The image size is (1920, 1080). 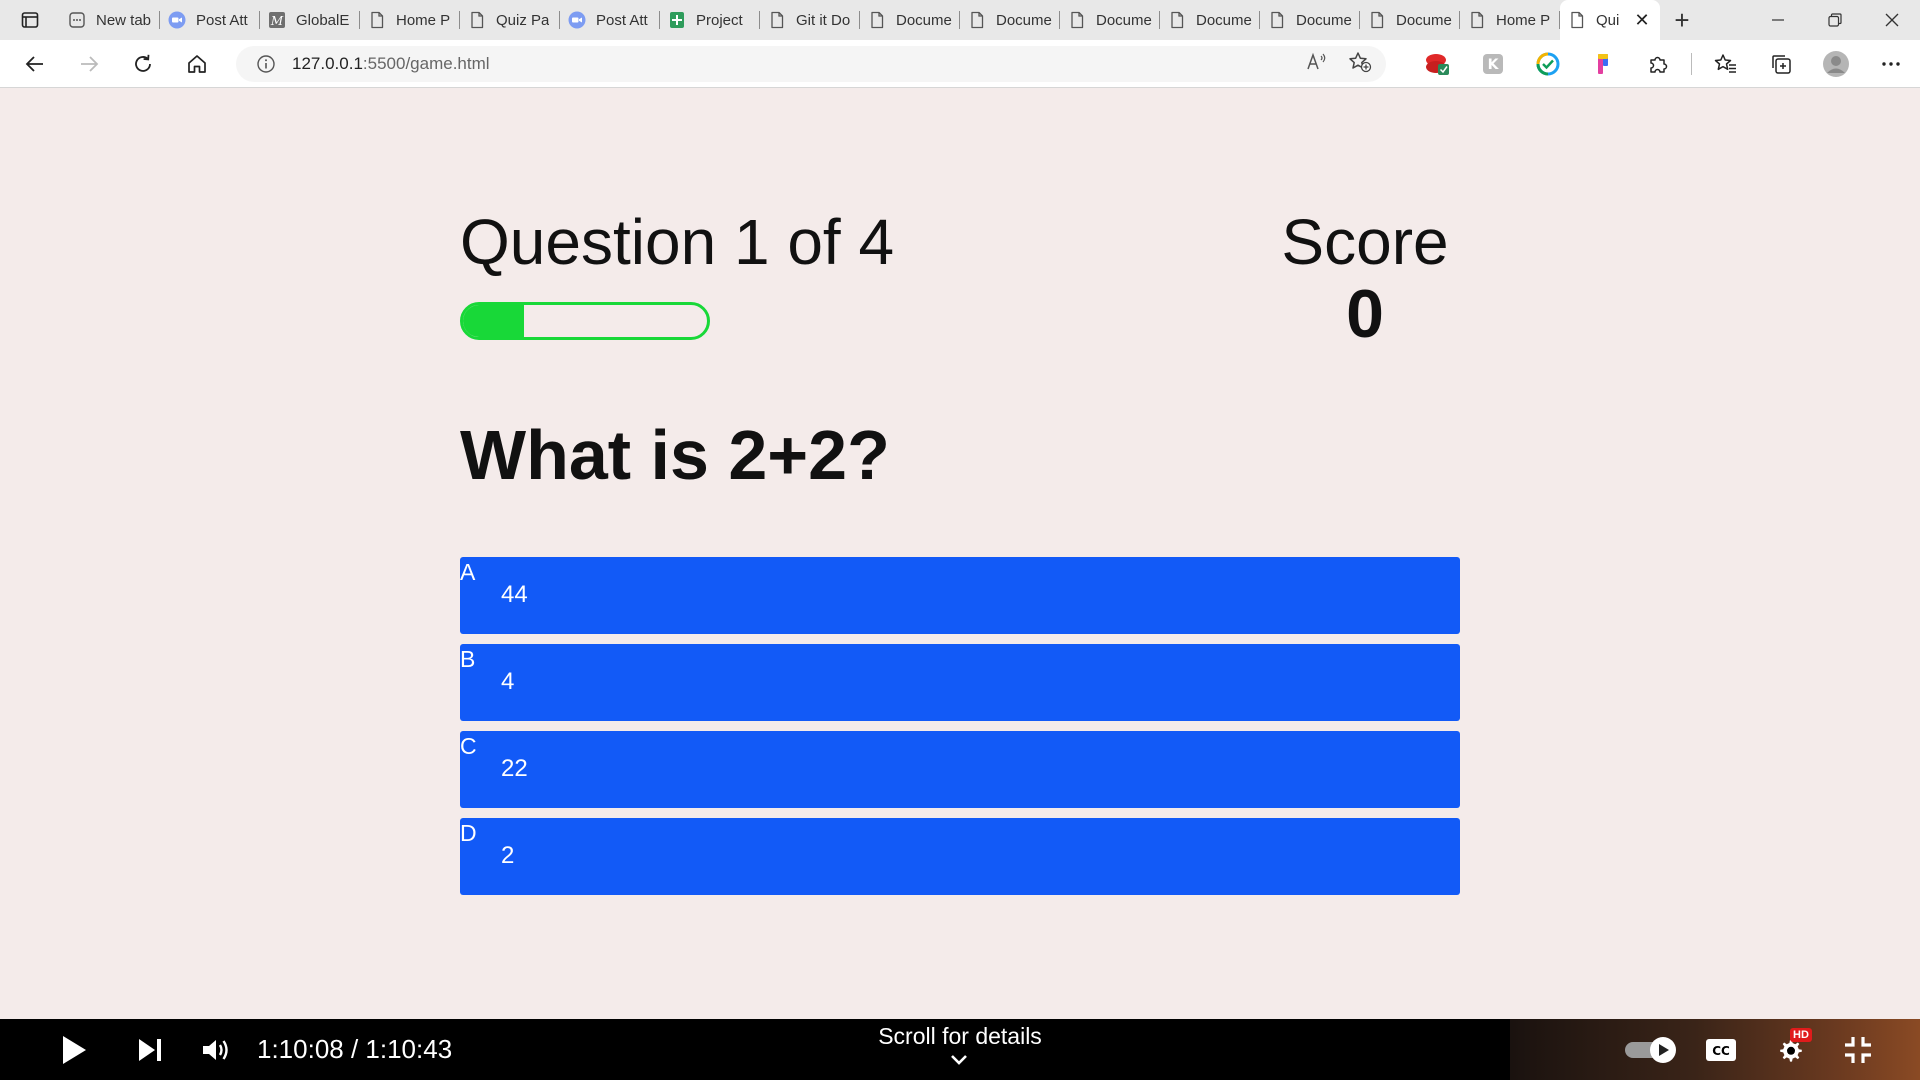 I want to click on choice-prefix: D, so click(x=468, y=833).